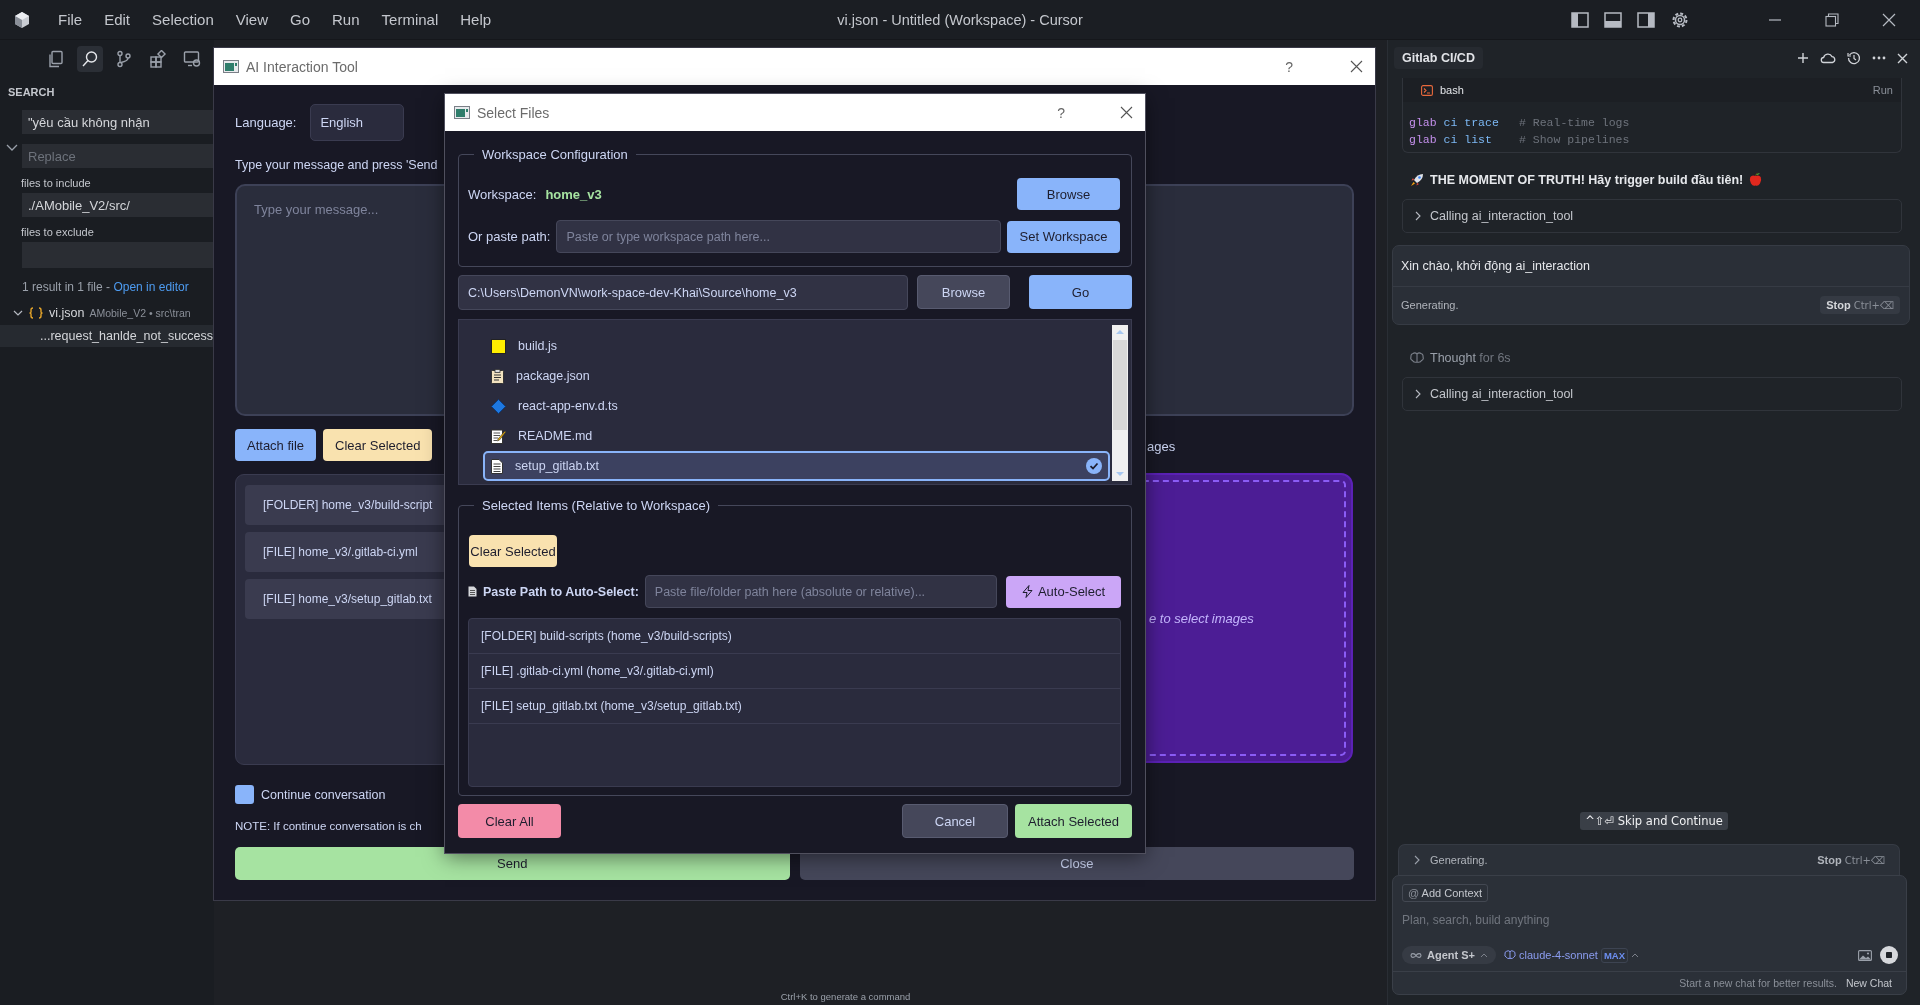 This screenshot has height=1005, width=1920. I want to click on result-summary: 1 result in 1 file - Open in editor, so click(105, 286).